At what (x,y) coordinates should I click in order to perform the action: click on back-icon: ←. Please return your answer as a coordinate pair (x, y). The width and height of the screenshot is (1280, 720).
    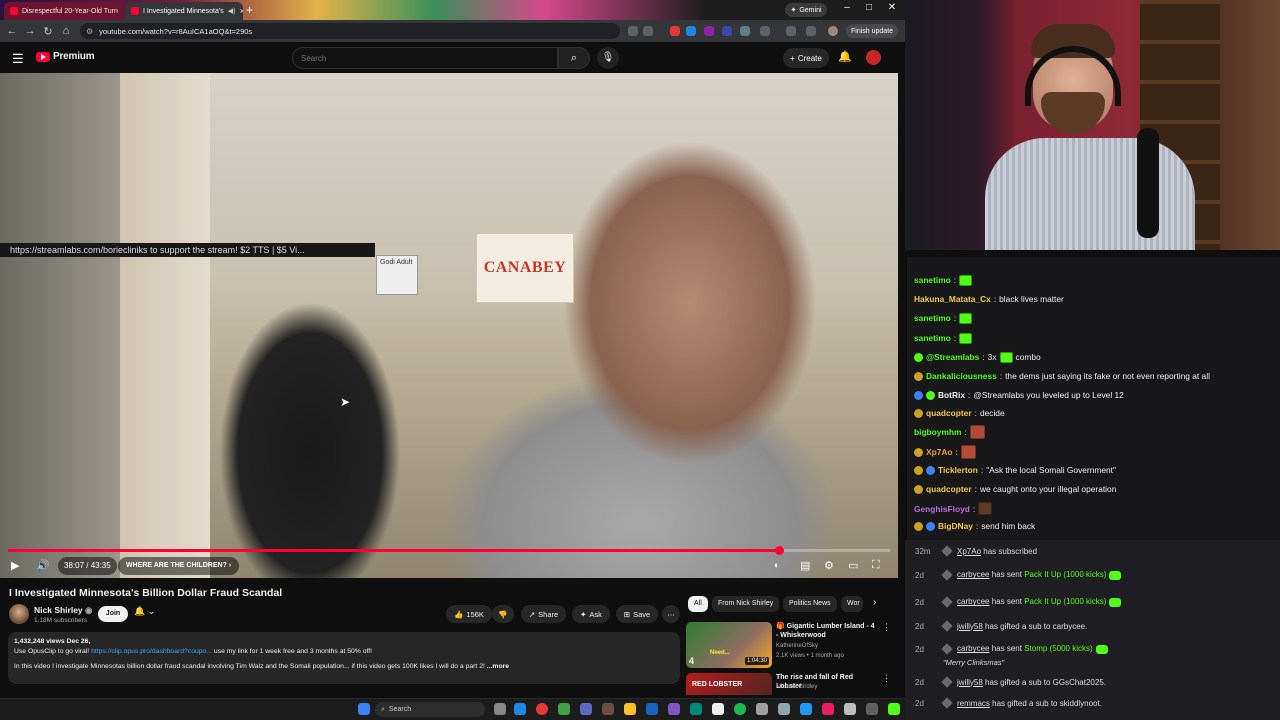
    Looking at the image, I should click on (12, 31).